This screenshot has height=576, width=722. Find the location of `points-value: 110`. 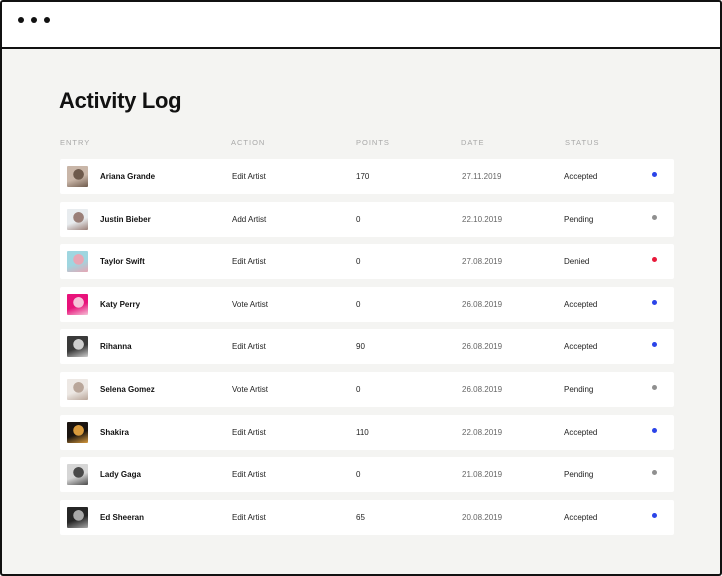

points-value: 110 is located at coordinates (362, 432).